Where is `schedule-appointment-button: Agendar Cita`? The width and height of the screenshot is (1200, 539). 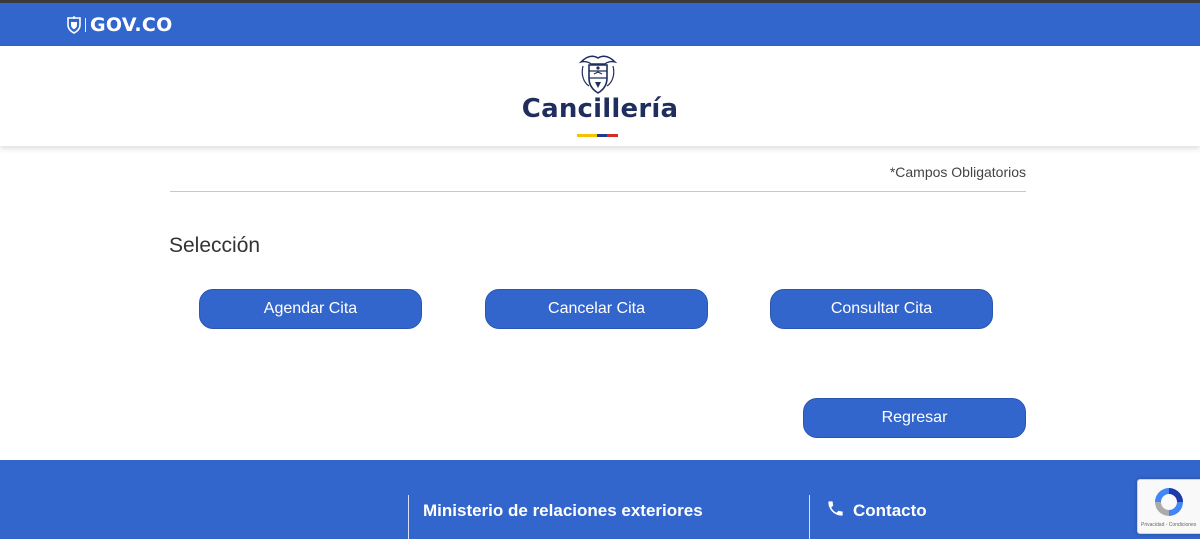
schedule-appointment-button: Agendar Cita is located at coordinates (310, 309).